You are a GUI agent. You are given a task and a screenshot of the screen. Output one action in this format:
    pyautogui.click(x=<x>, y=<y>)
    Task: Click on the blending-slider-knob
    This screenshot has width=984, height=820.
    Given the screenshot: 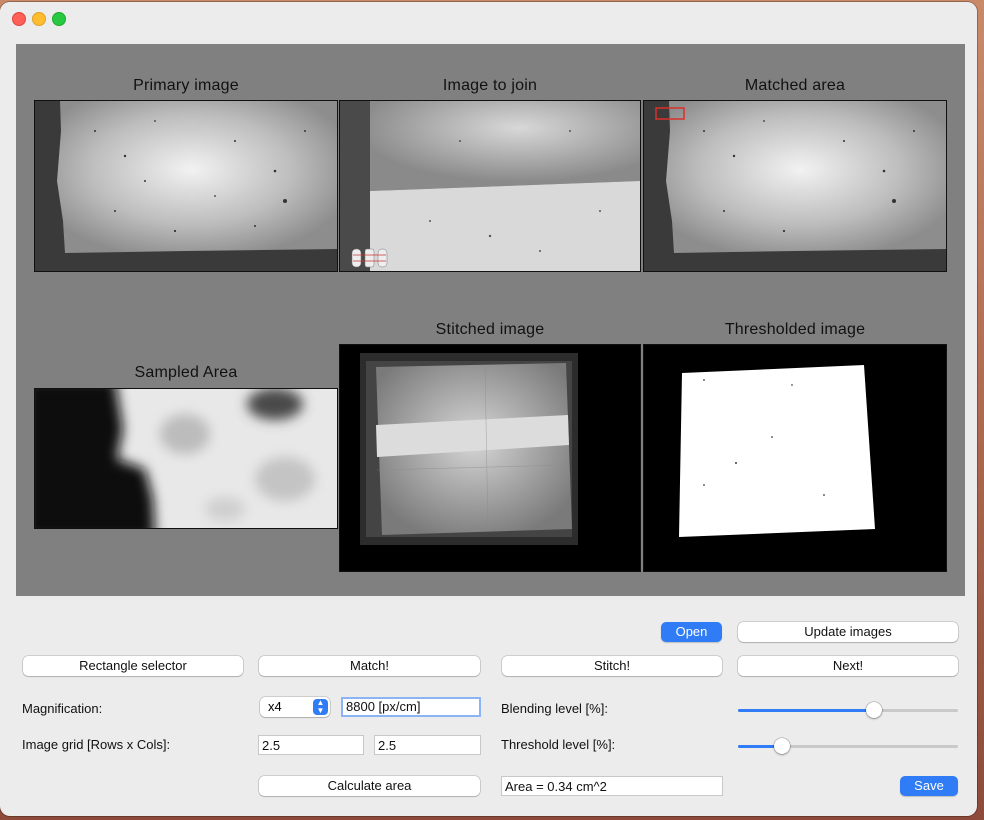 What is the action you would take?
    pyautogui.click(x=874, y=710)
    